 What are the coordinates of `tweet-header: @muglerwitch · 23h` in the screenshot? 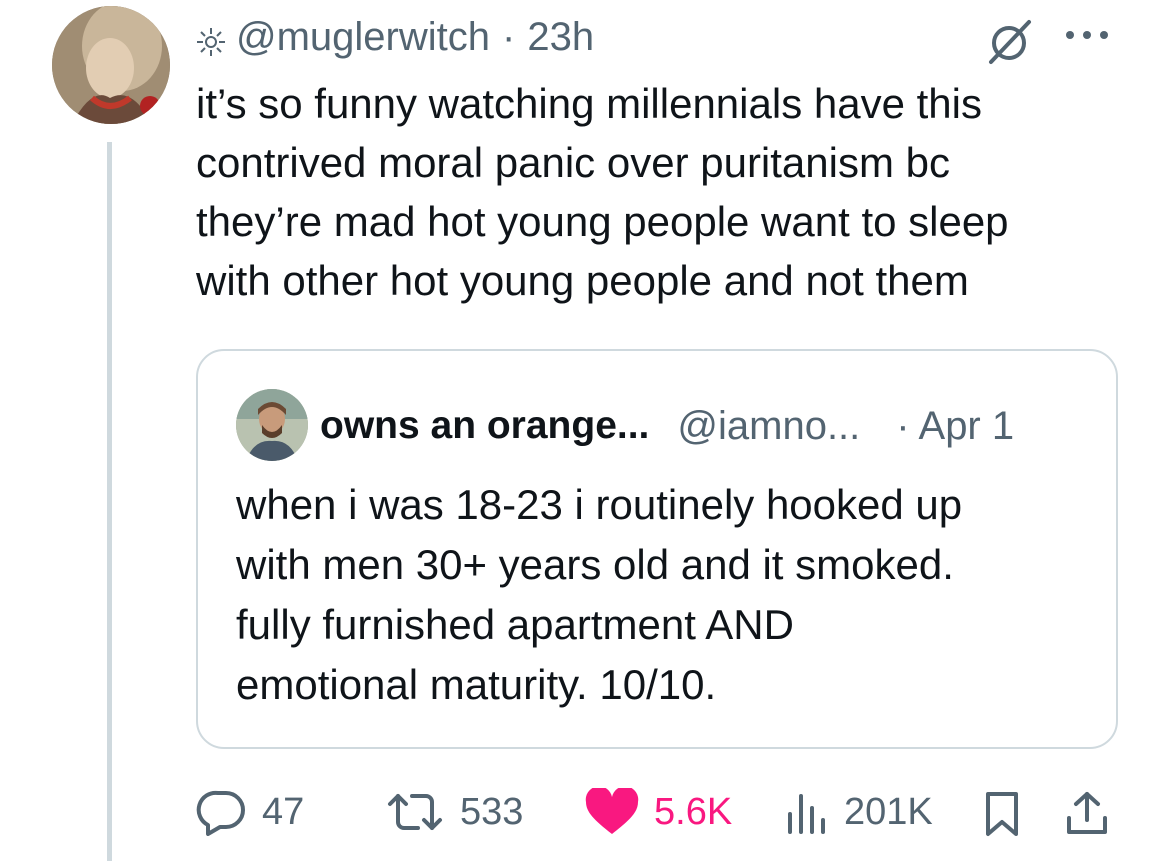 It's located at (395, 37).